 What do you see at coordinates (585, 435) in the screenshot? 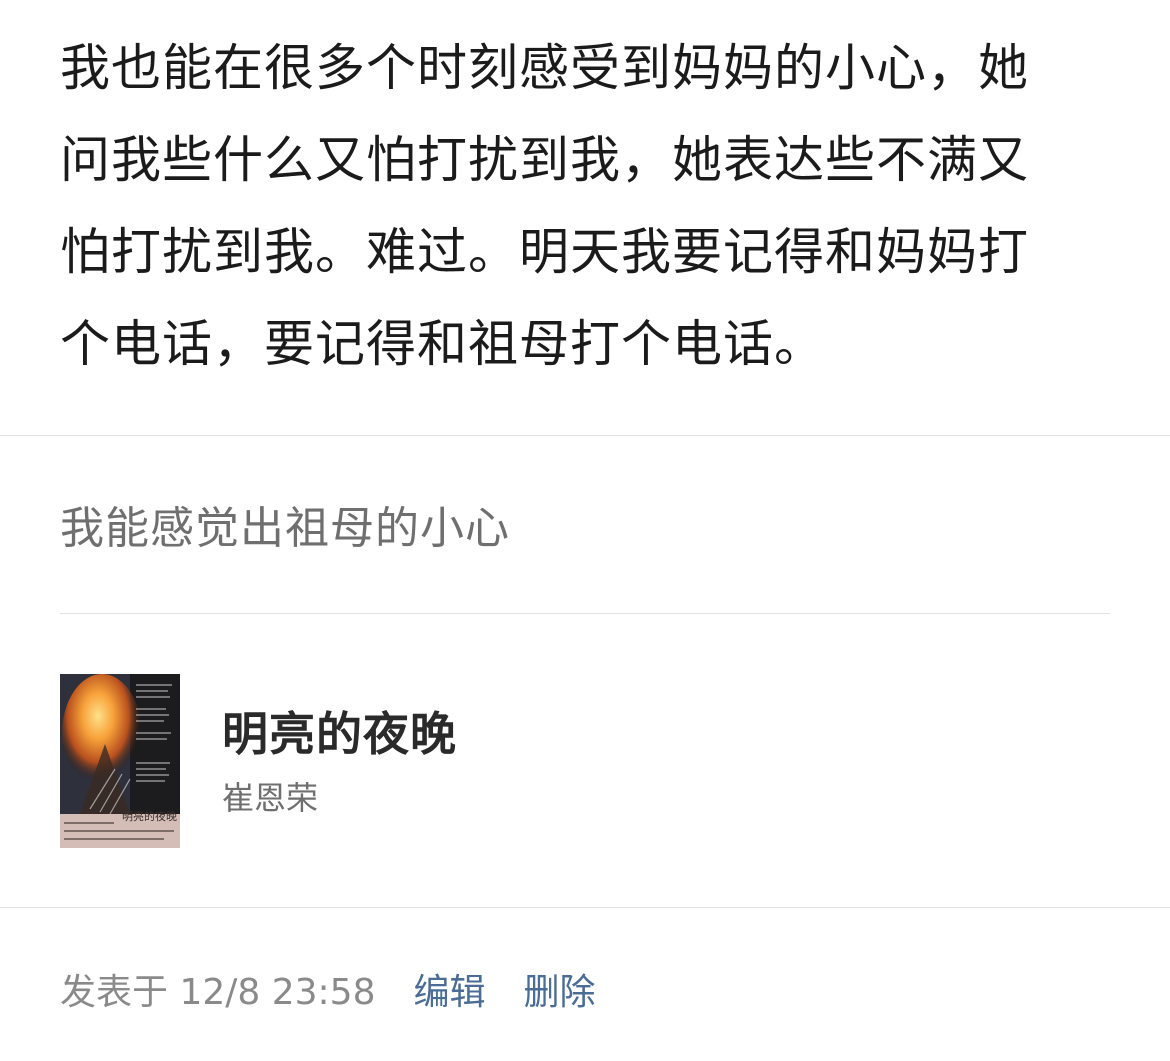
I see `section-divider` at bounding box center [585, 435].